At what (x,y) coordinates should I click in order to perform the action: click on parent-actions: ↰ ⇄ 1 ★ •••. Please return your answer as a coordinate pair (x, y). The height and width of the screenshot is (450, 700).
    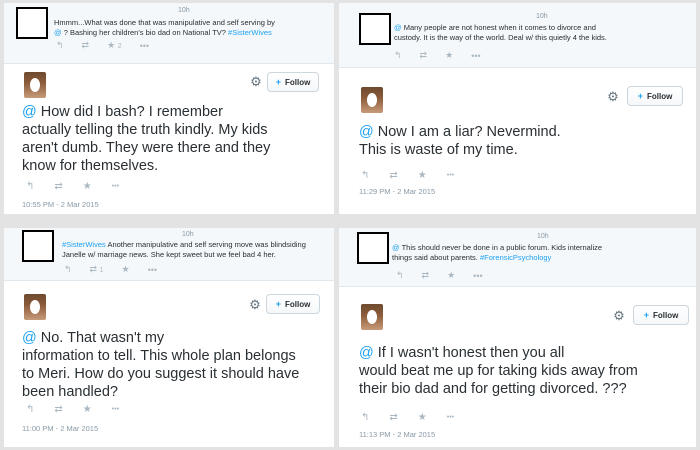
    Looking at the image, I should click on (110, 269).